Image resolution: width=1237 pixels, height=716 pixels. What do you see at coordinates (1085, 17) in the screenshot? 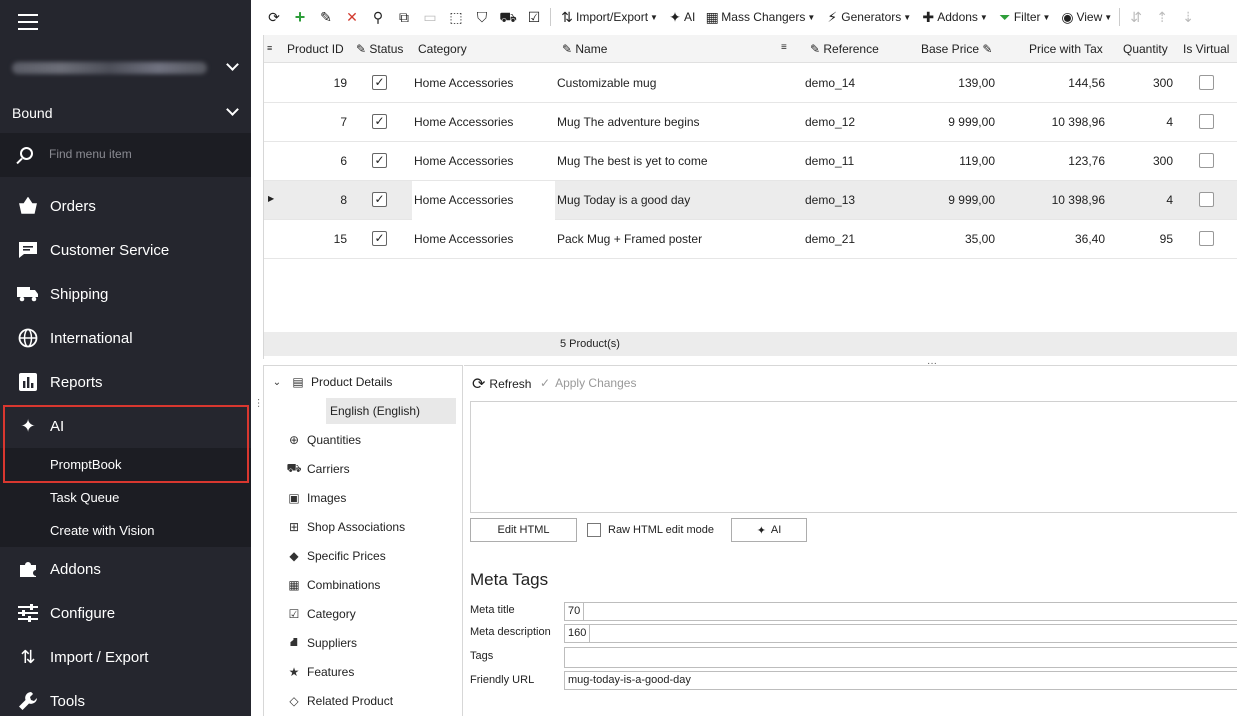
I see `view-menu: ◉ View ▼` at bounding box center [1085, 17].